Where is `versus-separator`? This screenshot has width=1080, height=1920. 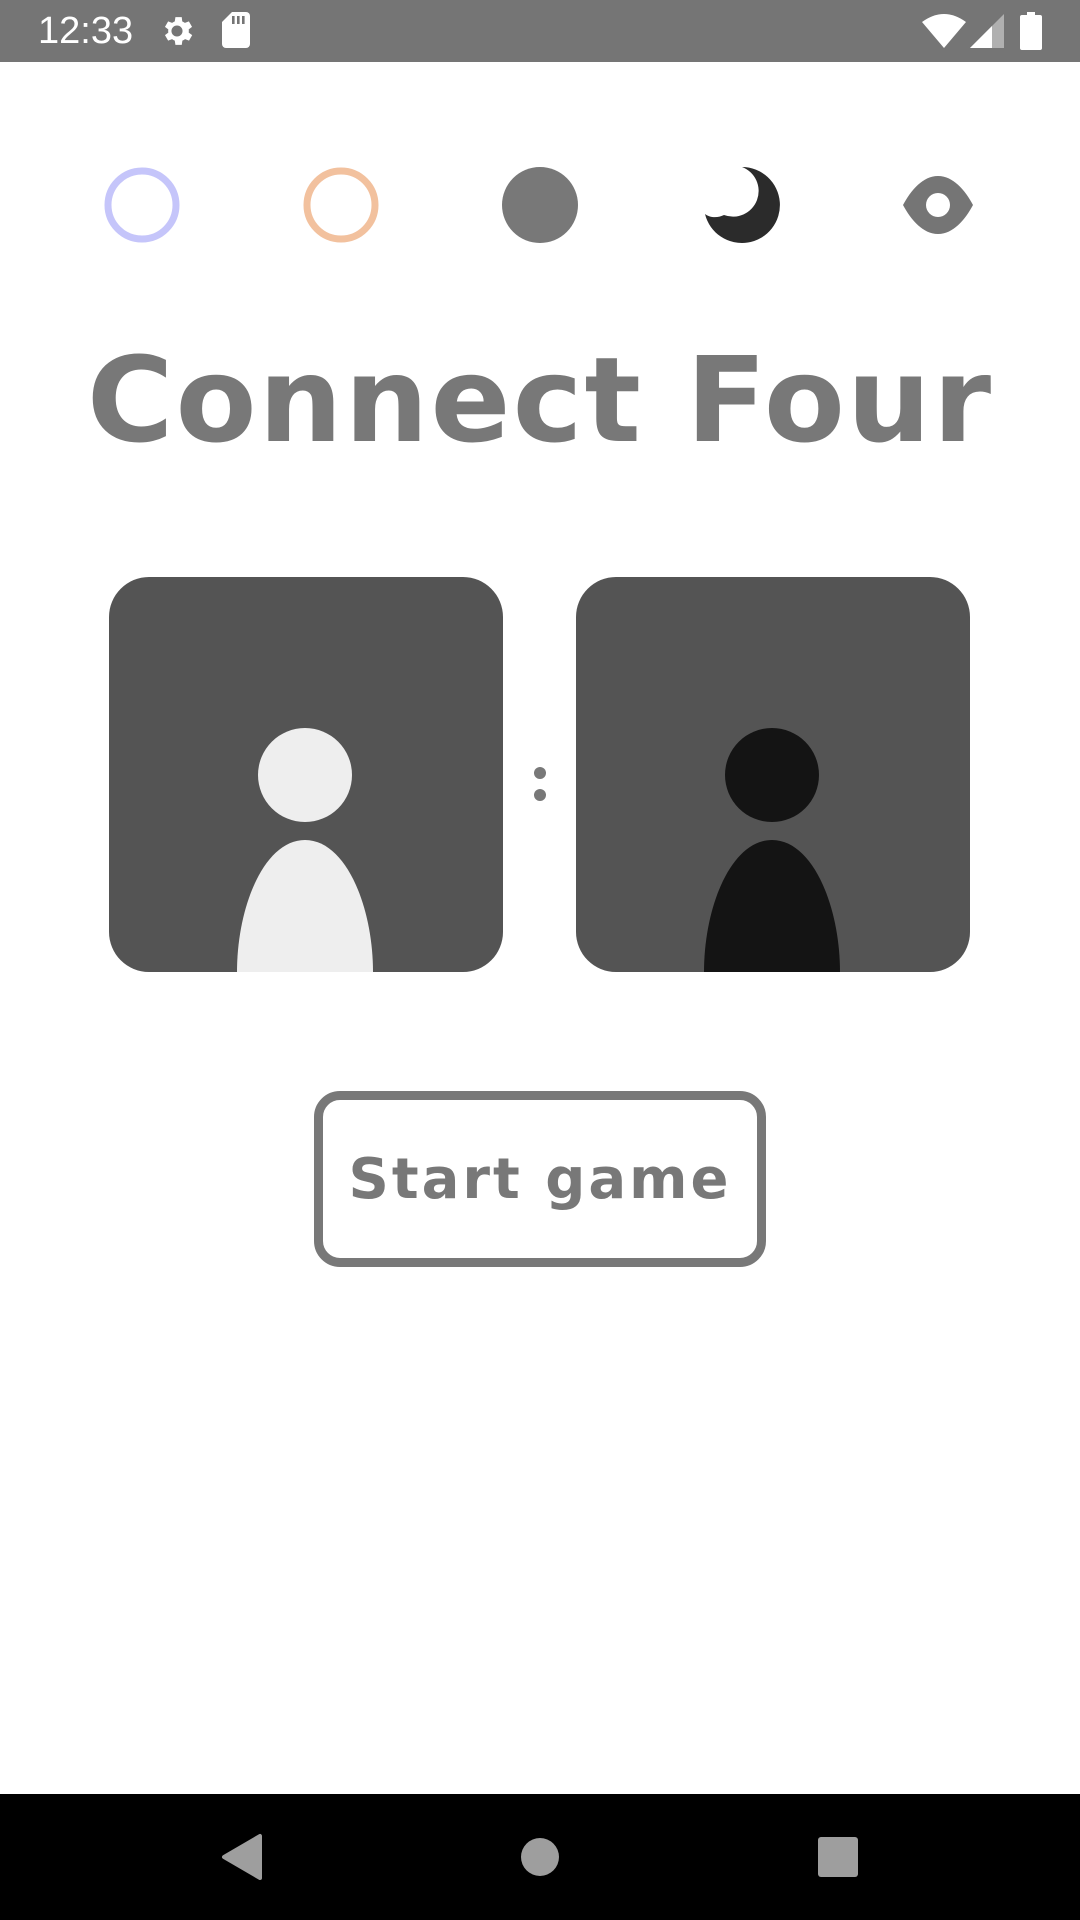
versus-separator is located at coordinates (540, 784).